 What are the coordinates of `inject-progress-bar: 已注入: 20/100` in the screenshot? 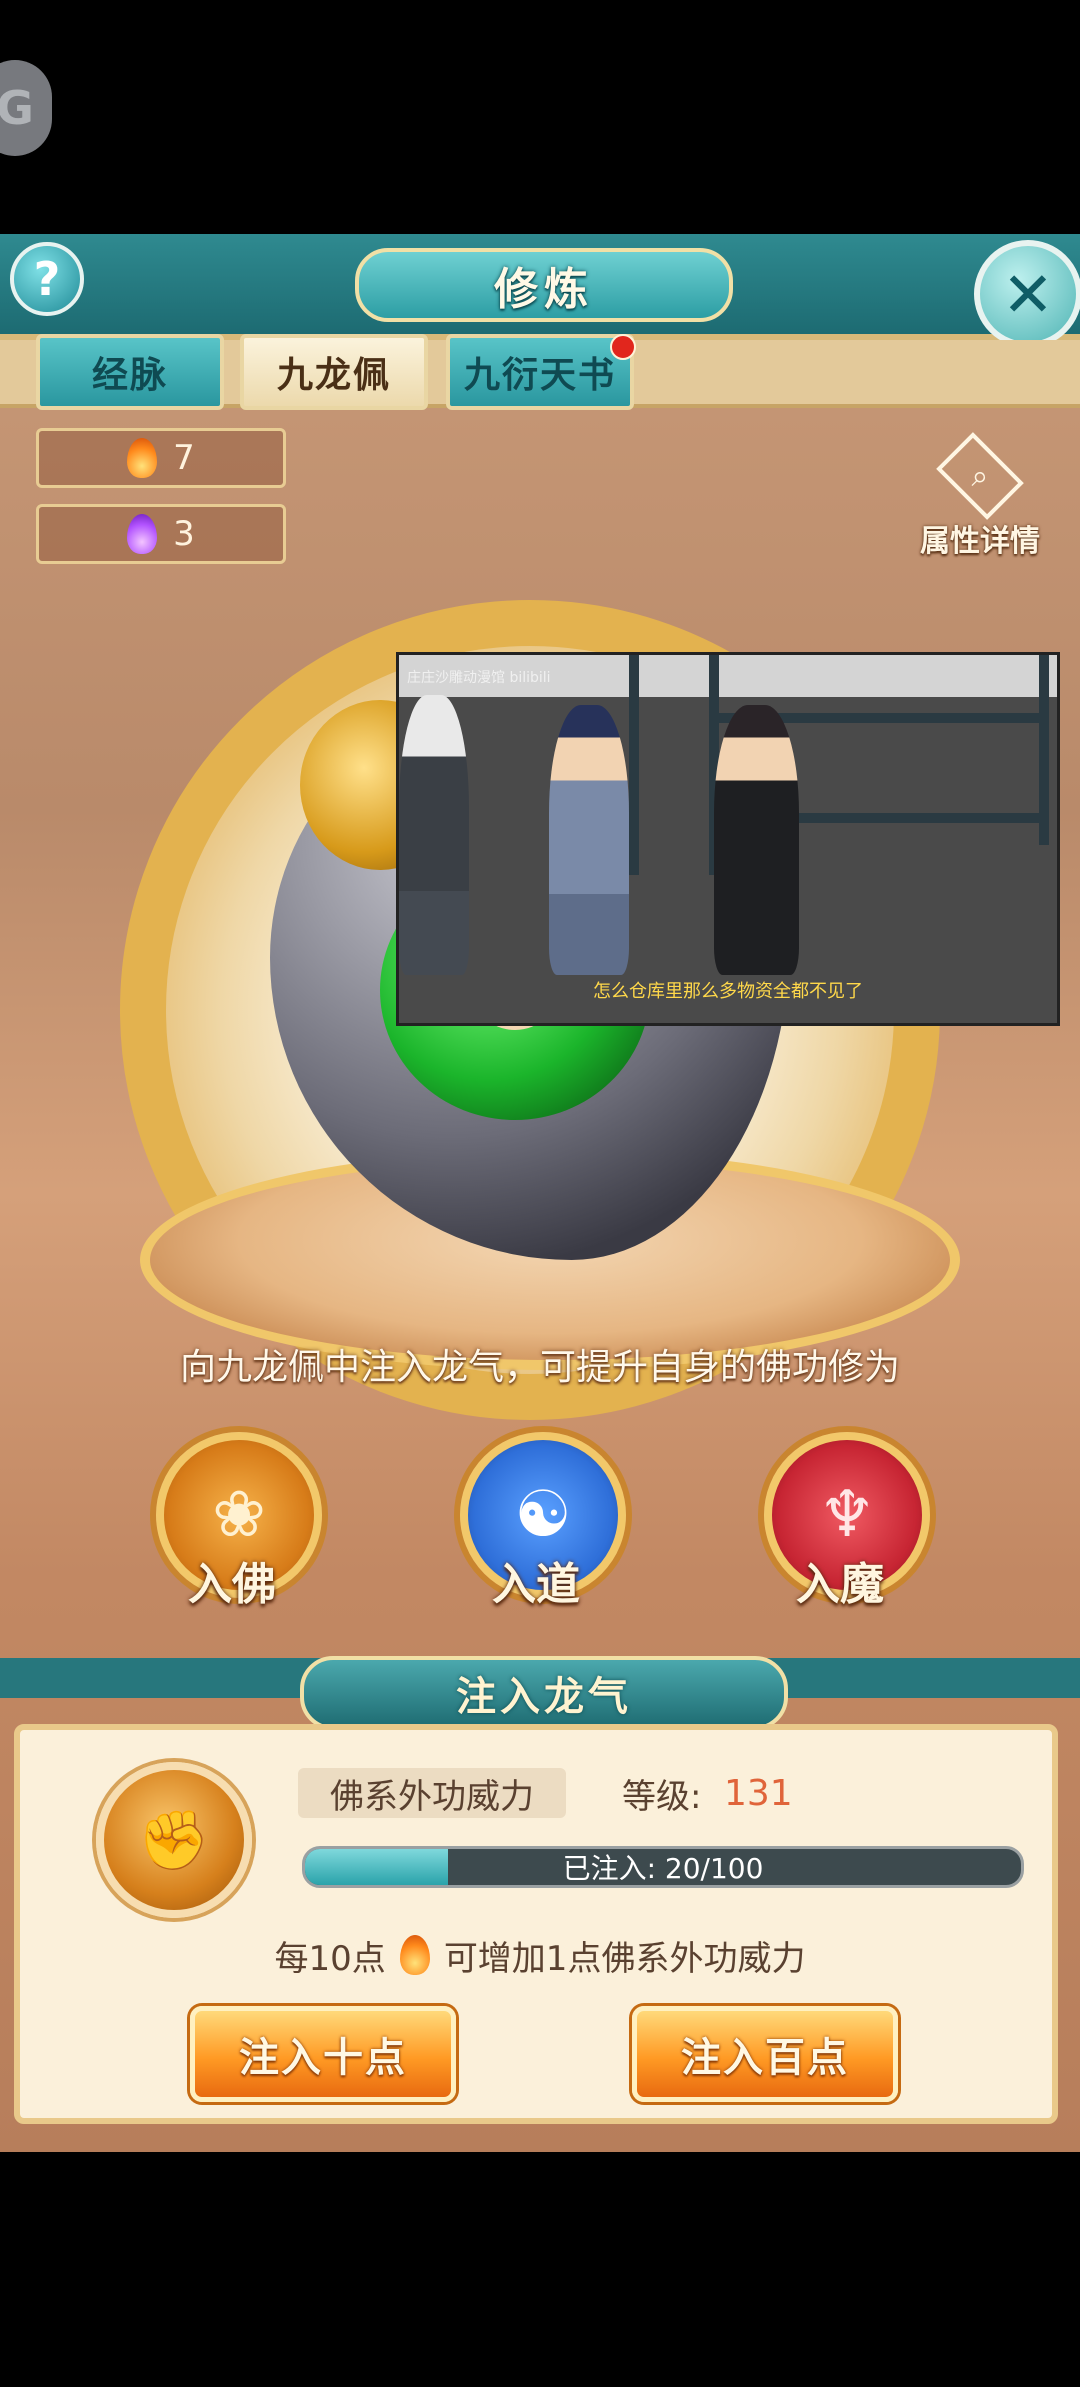 It's located at (663, 1867).